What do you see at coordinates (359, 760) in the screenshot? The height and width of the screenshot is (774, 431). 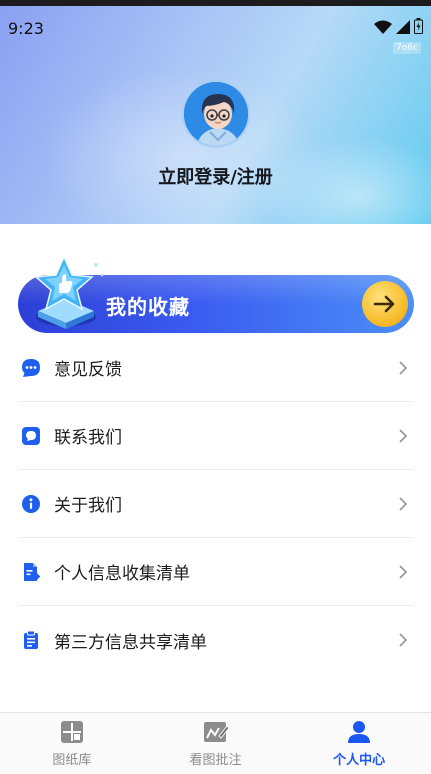 I see `tab-label: 个人中心` at bounding box center [359, 760].